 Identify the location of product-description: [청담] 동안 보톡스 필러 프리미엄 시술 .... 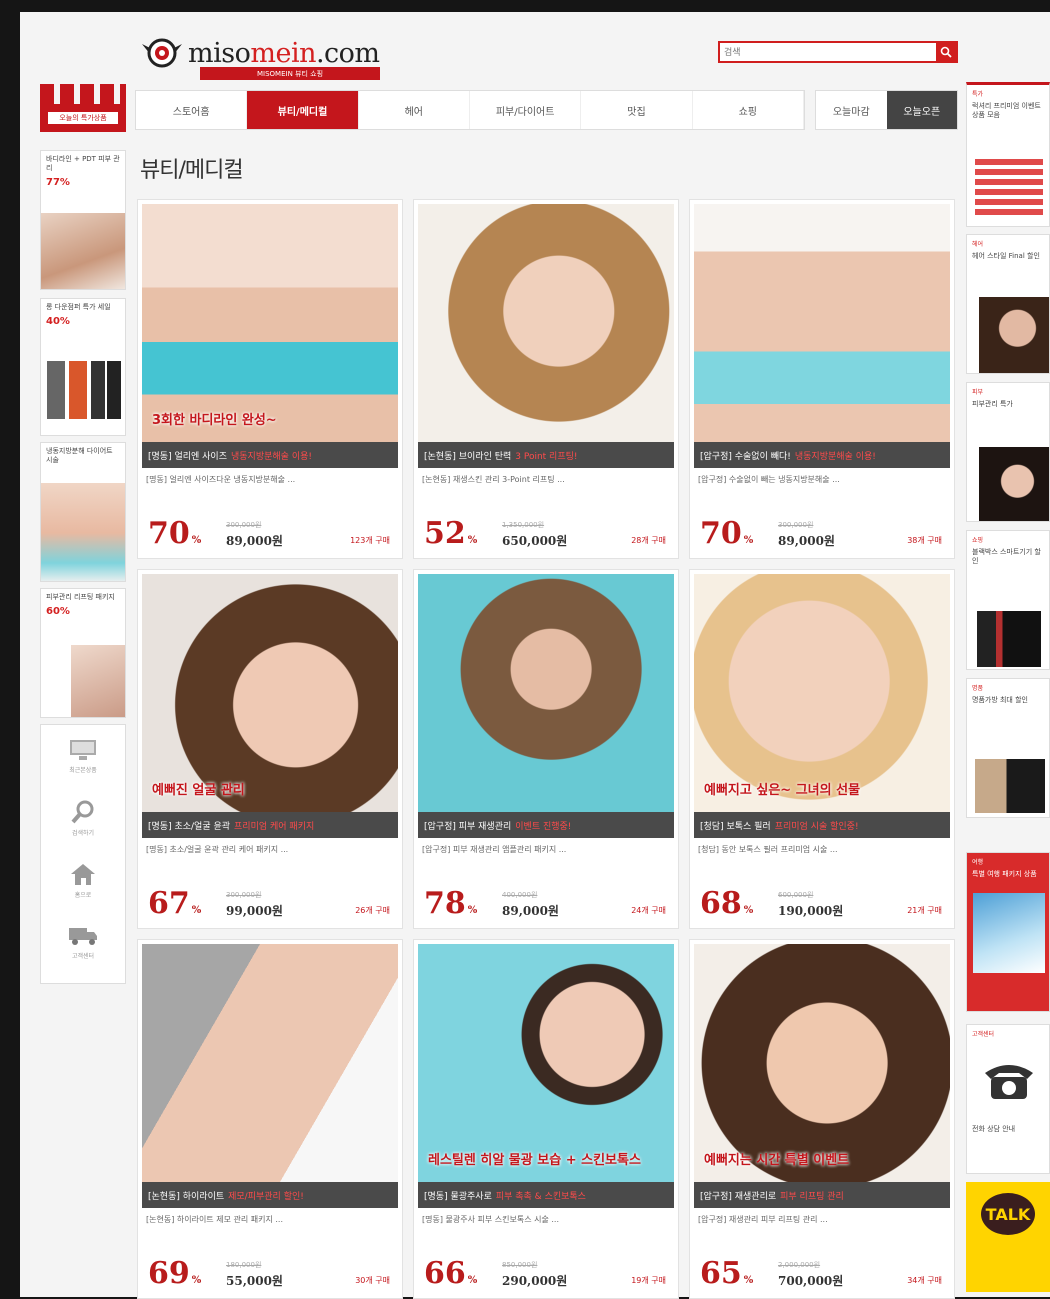
(768, 849).